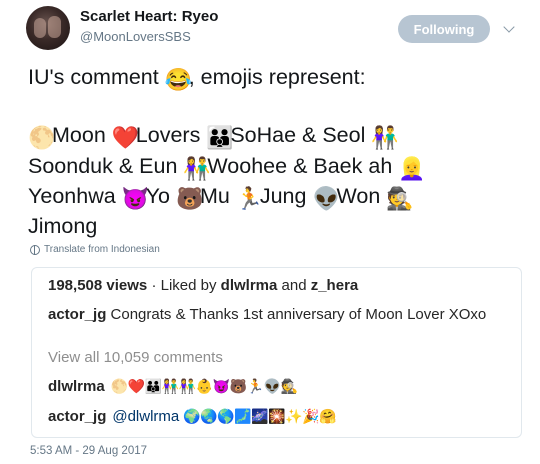 The width and height of the screenshot is (540, 464). What do you see at coordinates (40, 28) in the screenshot?
I see `avatar-figure-left` at bounding box center [40, 28].